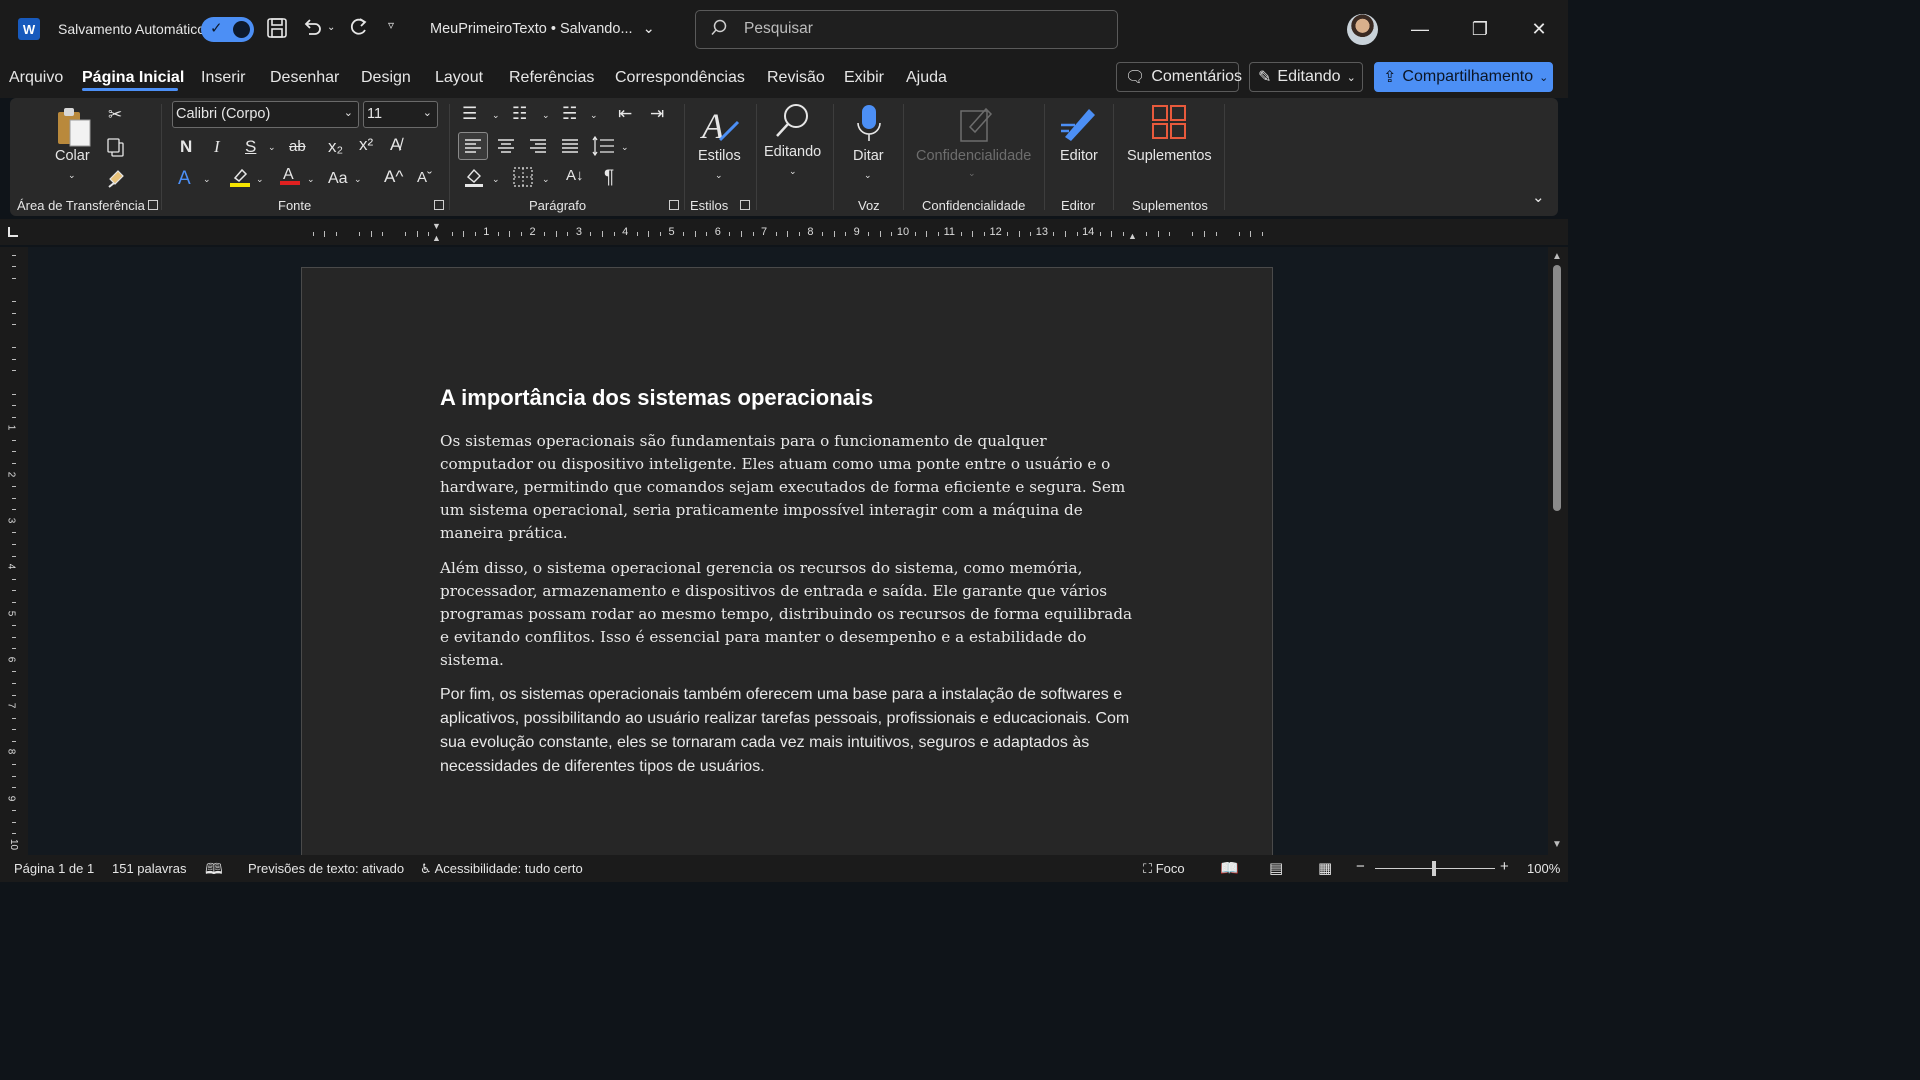 Image resolution: width=1920 pixels, height=1080 pixels. Describe the element at coordinates (1325, 868) in the screenshot. I see `web-layout-icon: ▦` at that location.